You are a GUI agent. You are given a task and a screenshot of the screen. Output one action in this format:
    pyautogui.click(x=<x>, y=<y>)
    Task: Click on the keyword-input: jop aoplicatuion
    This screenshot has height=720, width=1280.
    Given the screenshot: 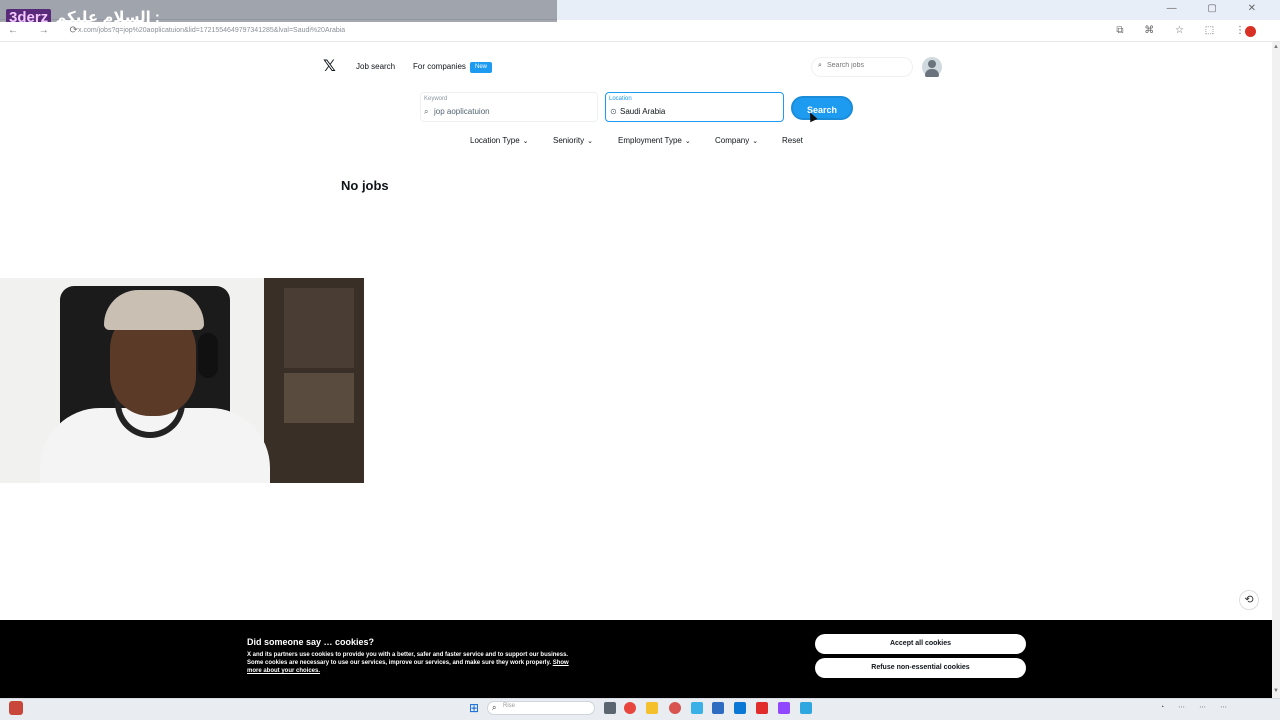 What is the action you would take?
    pyautogui.click(x=462, y=111)
    